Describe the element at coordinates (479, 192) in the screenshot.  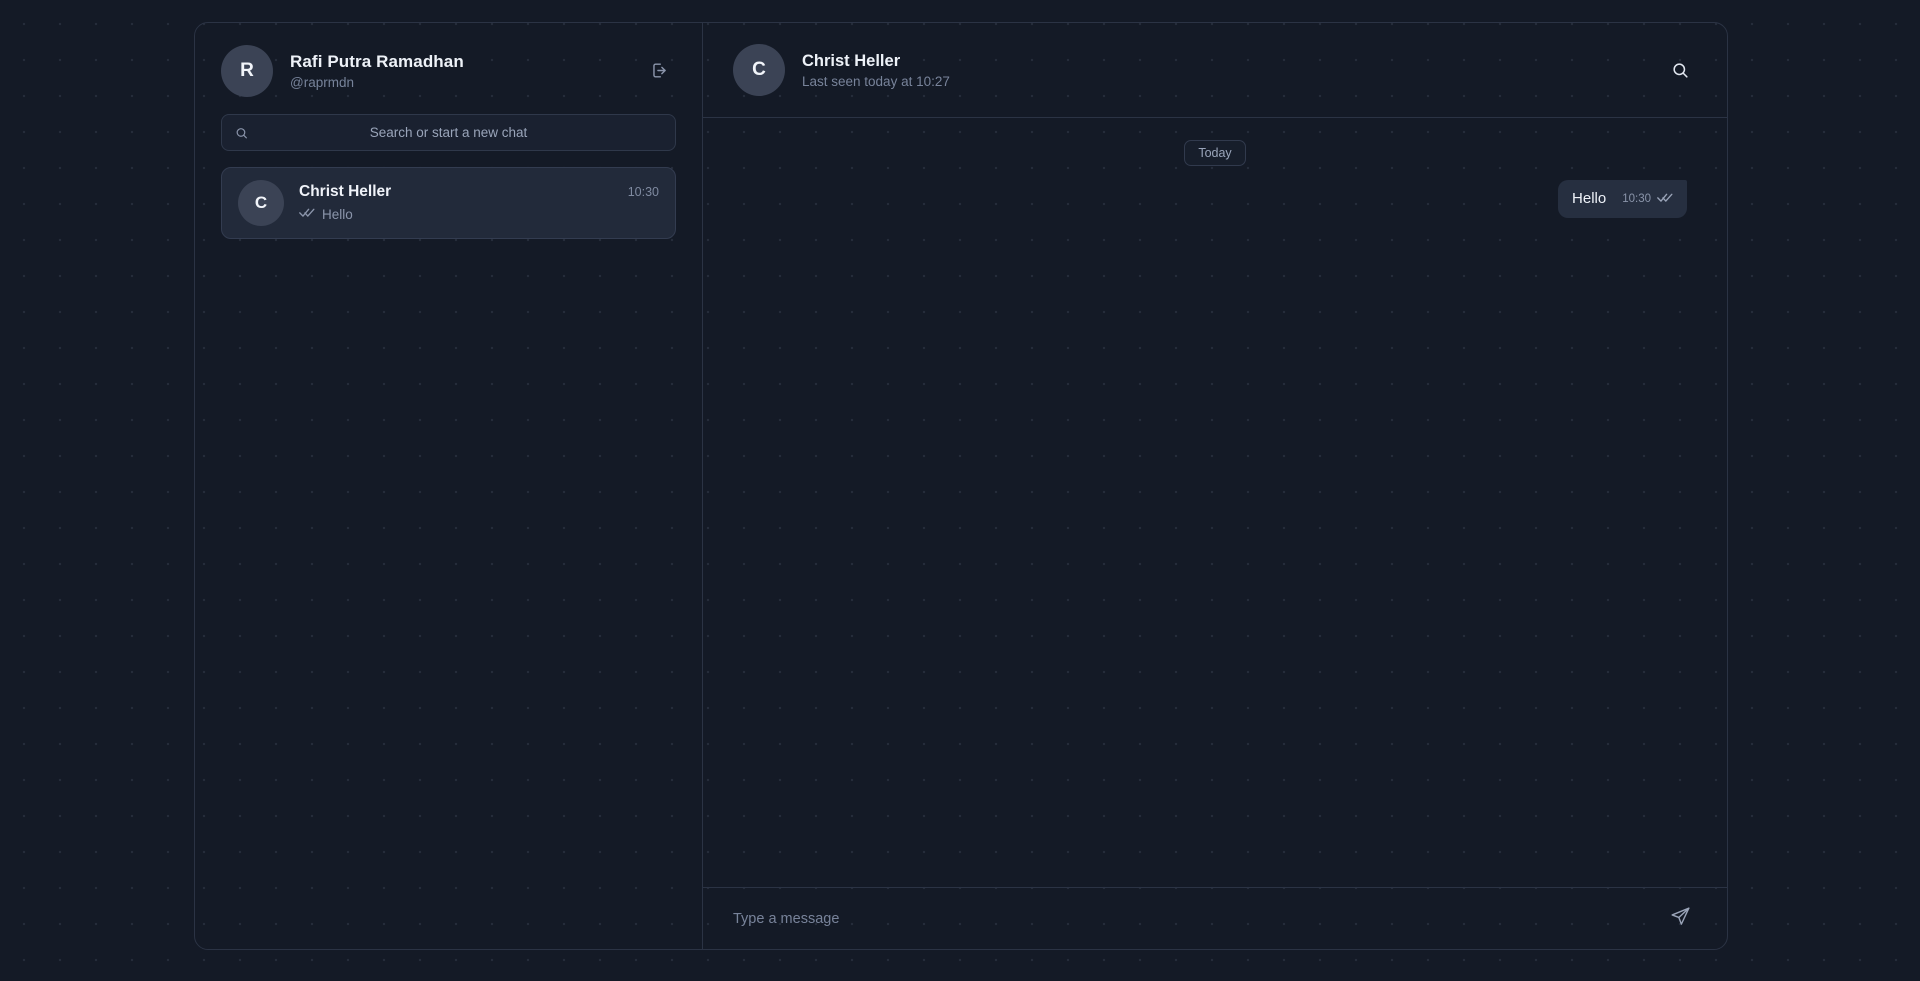
I see `chat-item-top-row: Christ Heller 10:30` at that location.